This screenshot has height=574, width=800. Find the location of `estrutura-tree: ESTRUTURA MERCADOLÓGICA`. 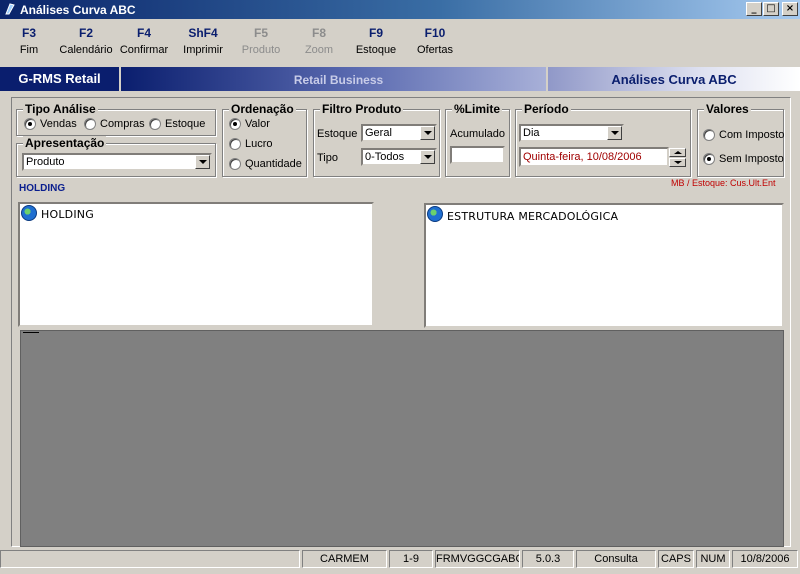

estrutura-tree: ESTRUTURA MERCADOLÓGICA is located at coordinates (604, 265).